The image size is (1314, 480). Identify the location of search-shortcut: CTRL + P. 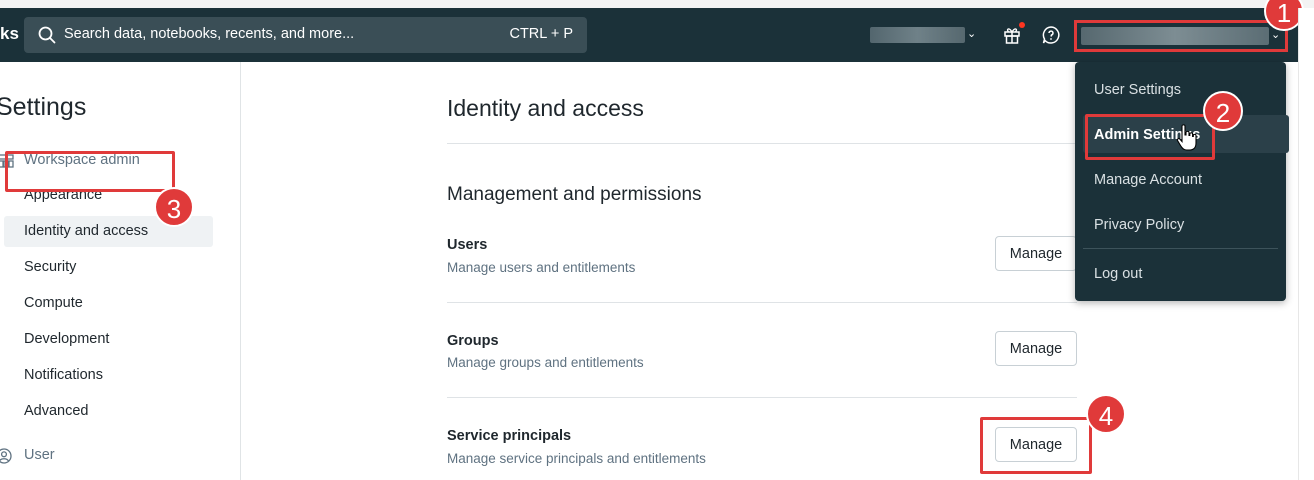
(541, 34).